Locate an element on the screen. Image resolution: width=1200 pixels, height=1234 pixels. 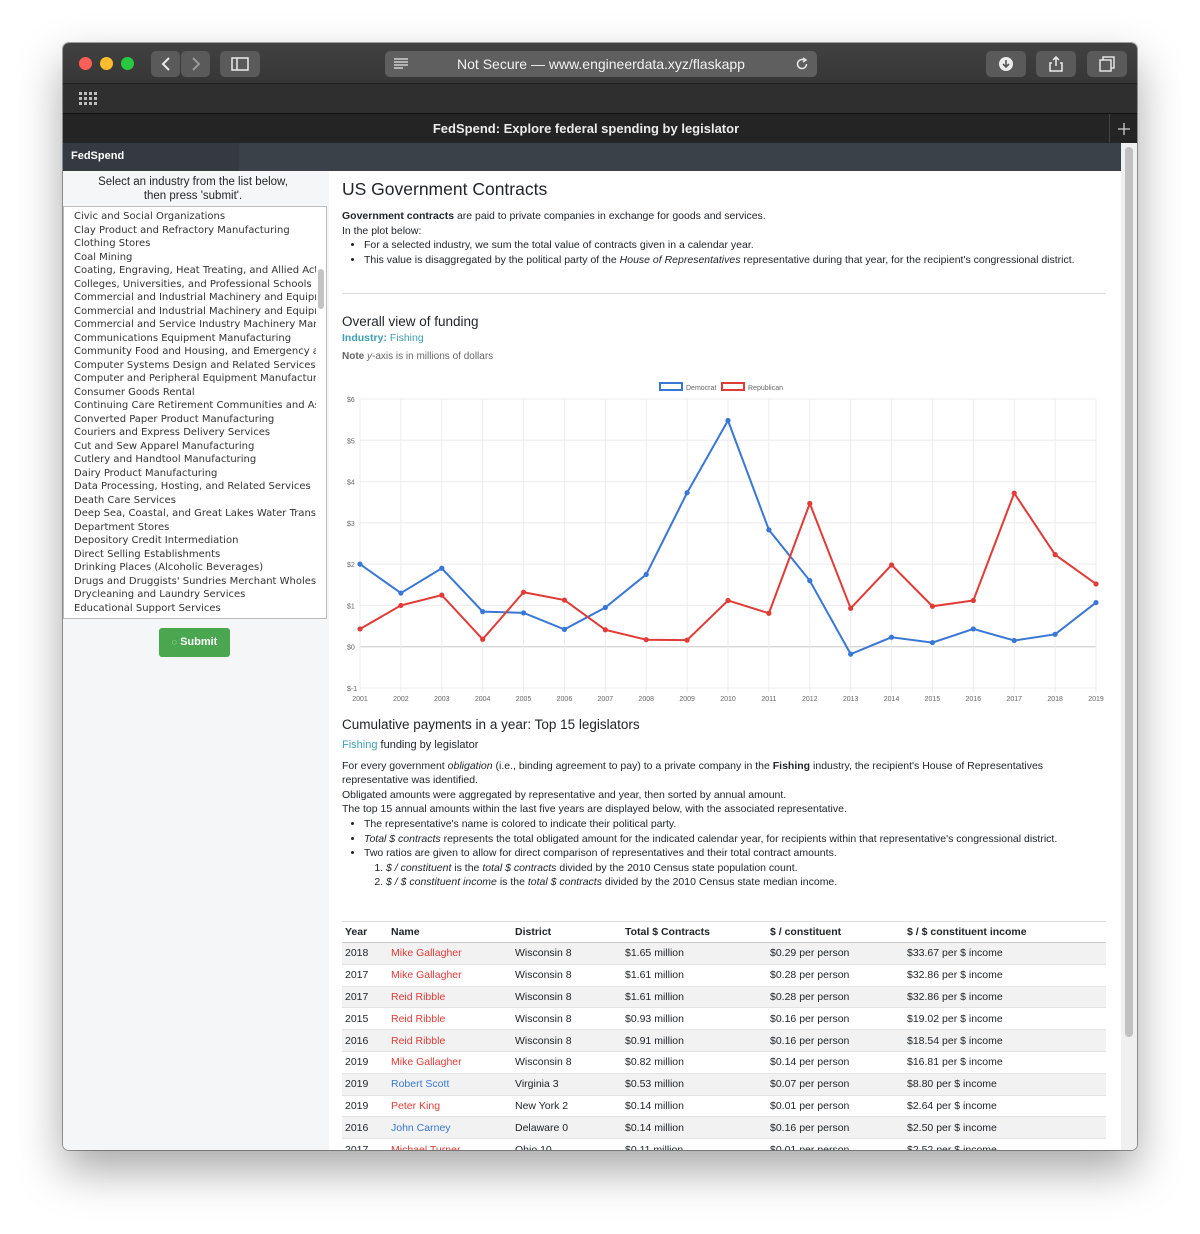
grid-icon is located at coordinates (88, 99).